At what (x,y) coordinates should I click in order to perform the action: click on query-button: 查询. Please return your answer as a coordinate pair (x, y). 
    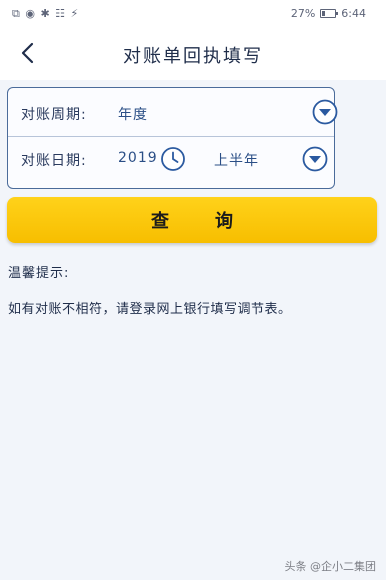
    Looking at the image, I should click on (192, 220).